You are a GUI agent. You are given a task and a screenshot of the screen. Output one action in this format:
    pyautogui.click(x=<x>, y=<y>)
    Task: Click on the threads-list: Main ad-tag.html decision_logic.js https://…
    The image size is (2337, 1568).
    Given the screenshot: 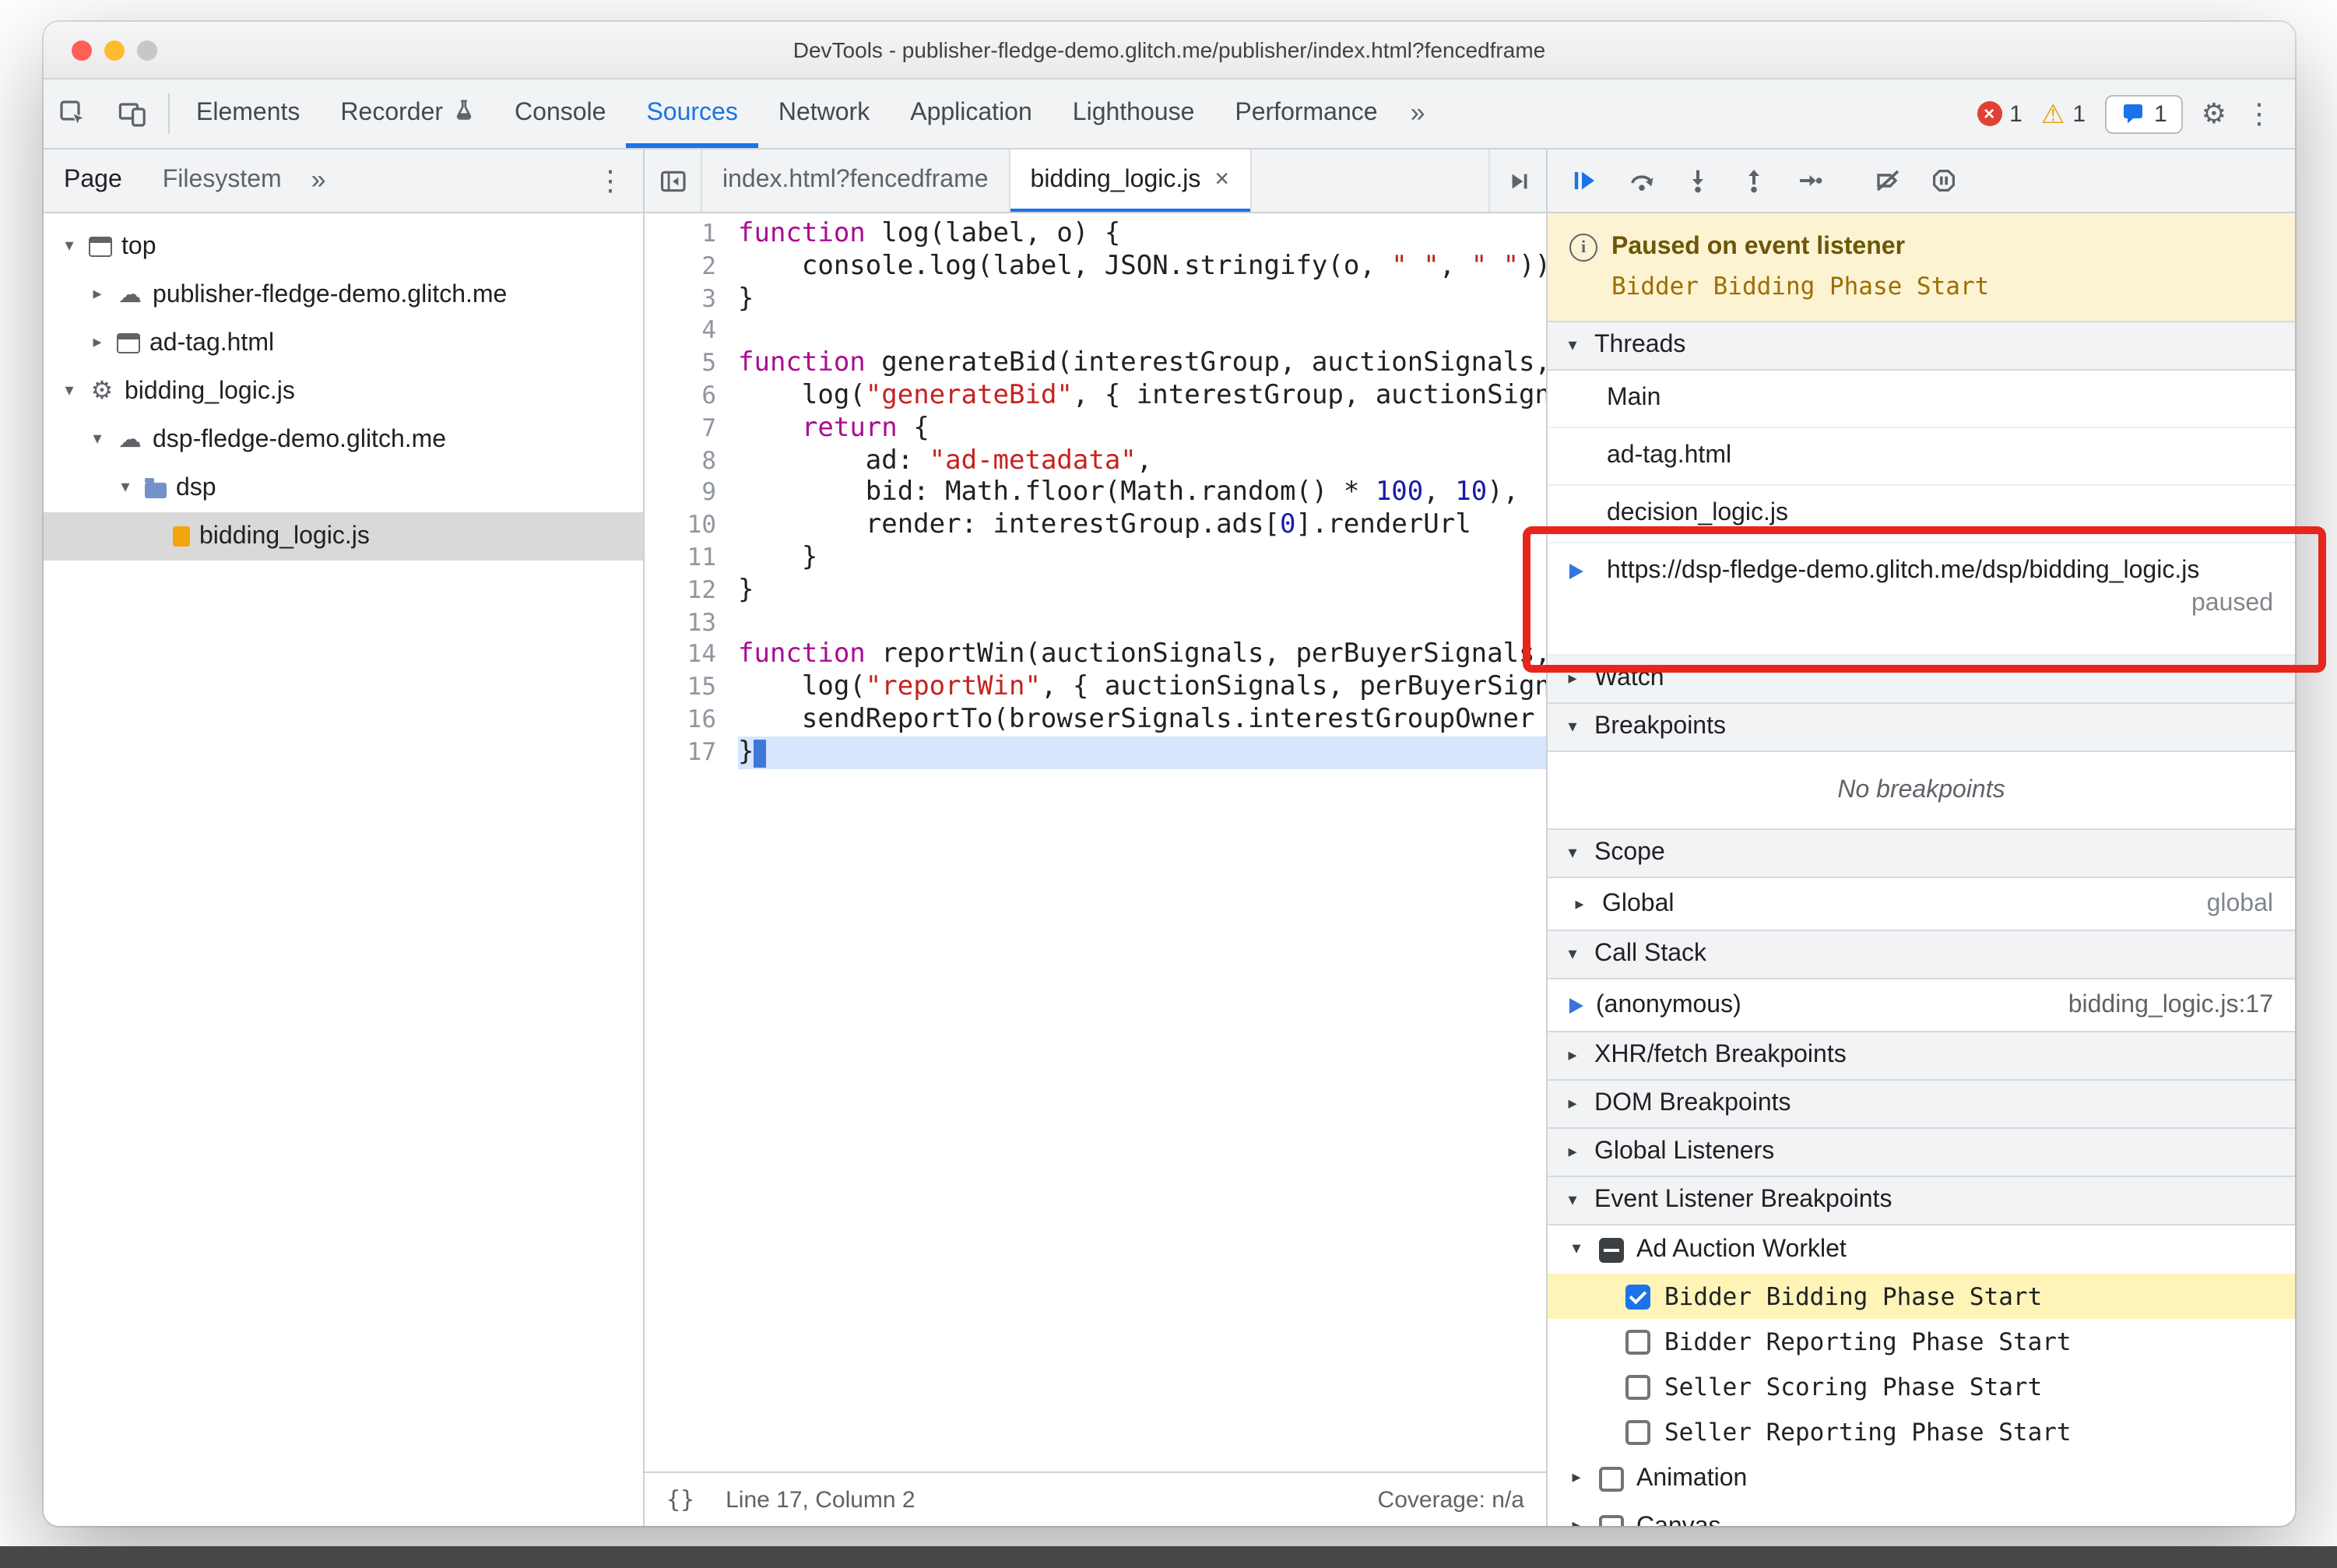 What is the action you would take?
    pyautogui.click(x=1922, y=513)
    